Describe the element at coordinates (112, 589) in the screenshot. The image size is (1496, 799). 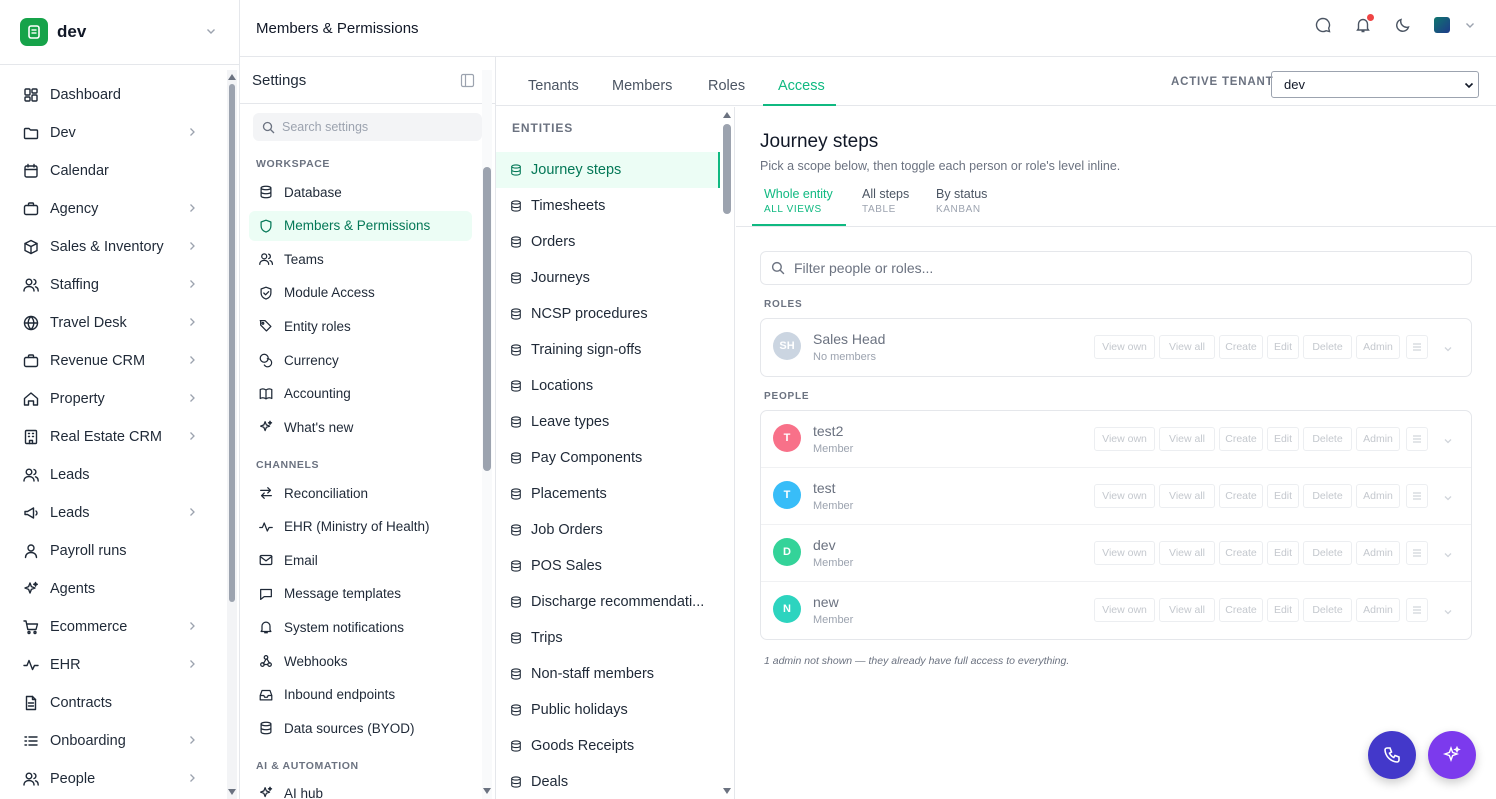
I see `nav-item-agents: Agents` at that location.